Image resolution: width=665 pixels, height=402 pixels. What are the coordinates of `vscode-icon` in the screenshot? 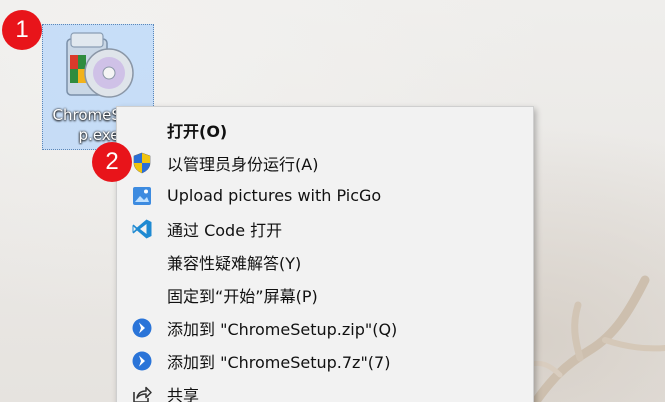 It's located at (142, 229).